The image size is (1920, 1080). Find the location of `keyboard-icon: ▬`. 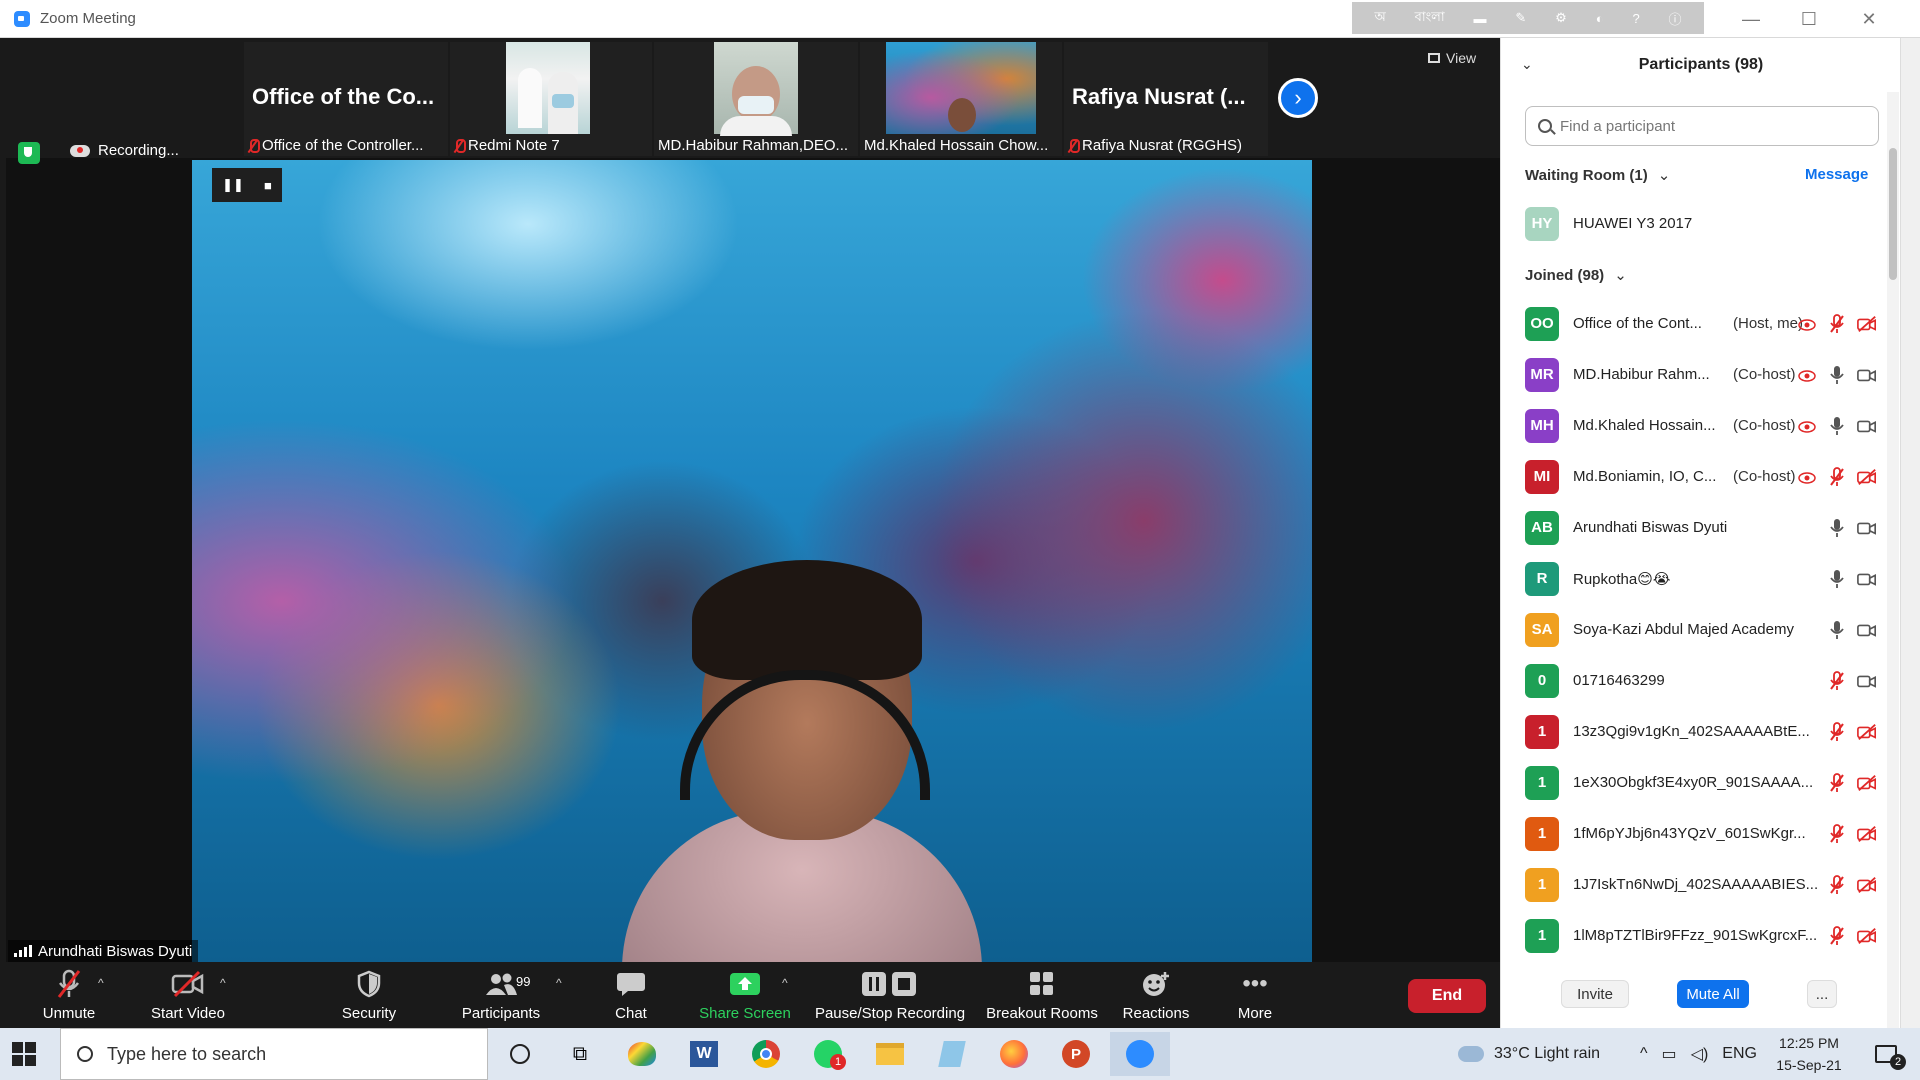

keyboard-icon: ▬ is located at coordinates (1480, 18).